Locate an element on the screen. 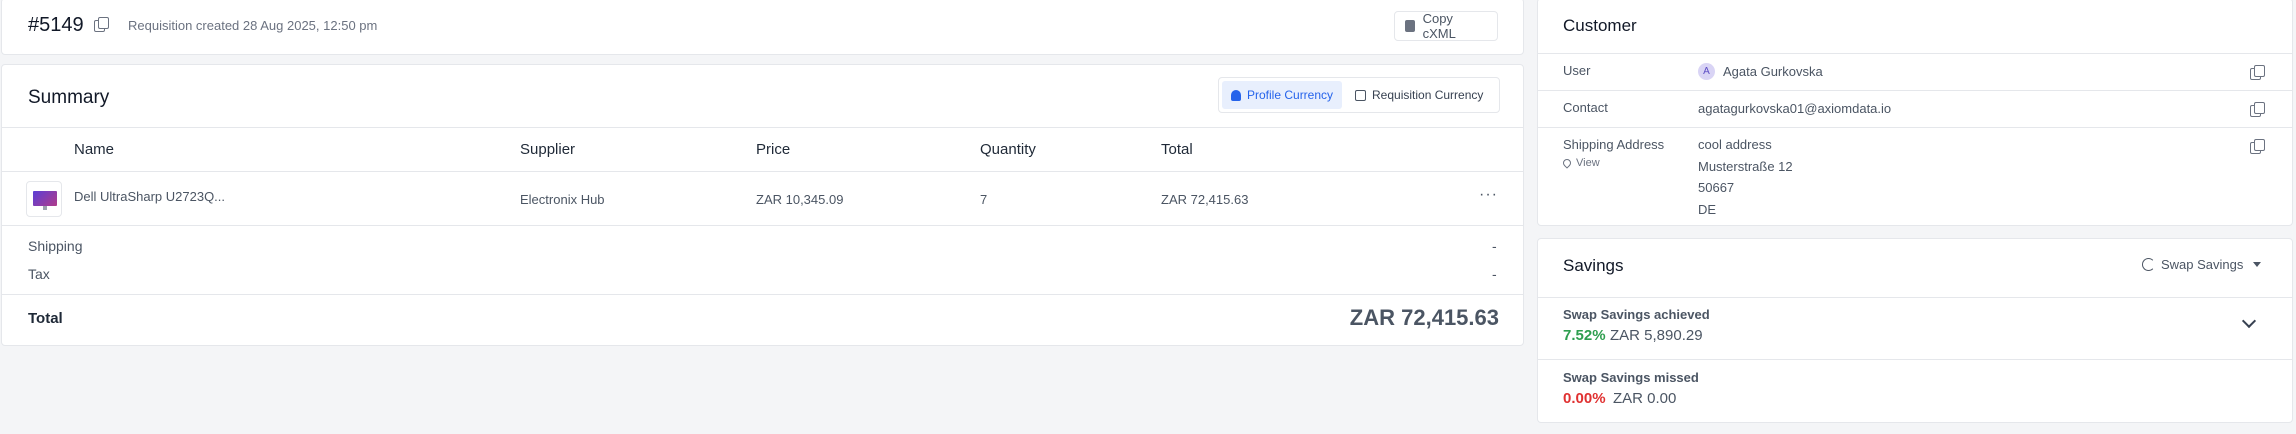 The width and height of the screenshot is (2296, 434). user-name: Agata Gurkovska is located at coordinates (1773, 71).